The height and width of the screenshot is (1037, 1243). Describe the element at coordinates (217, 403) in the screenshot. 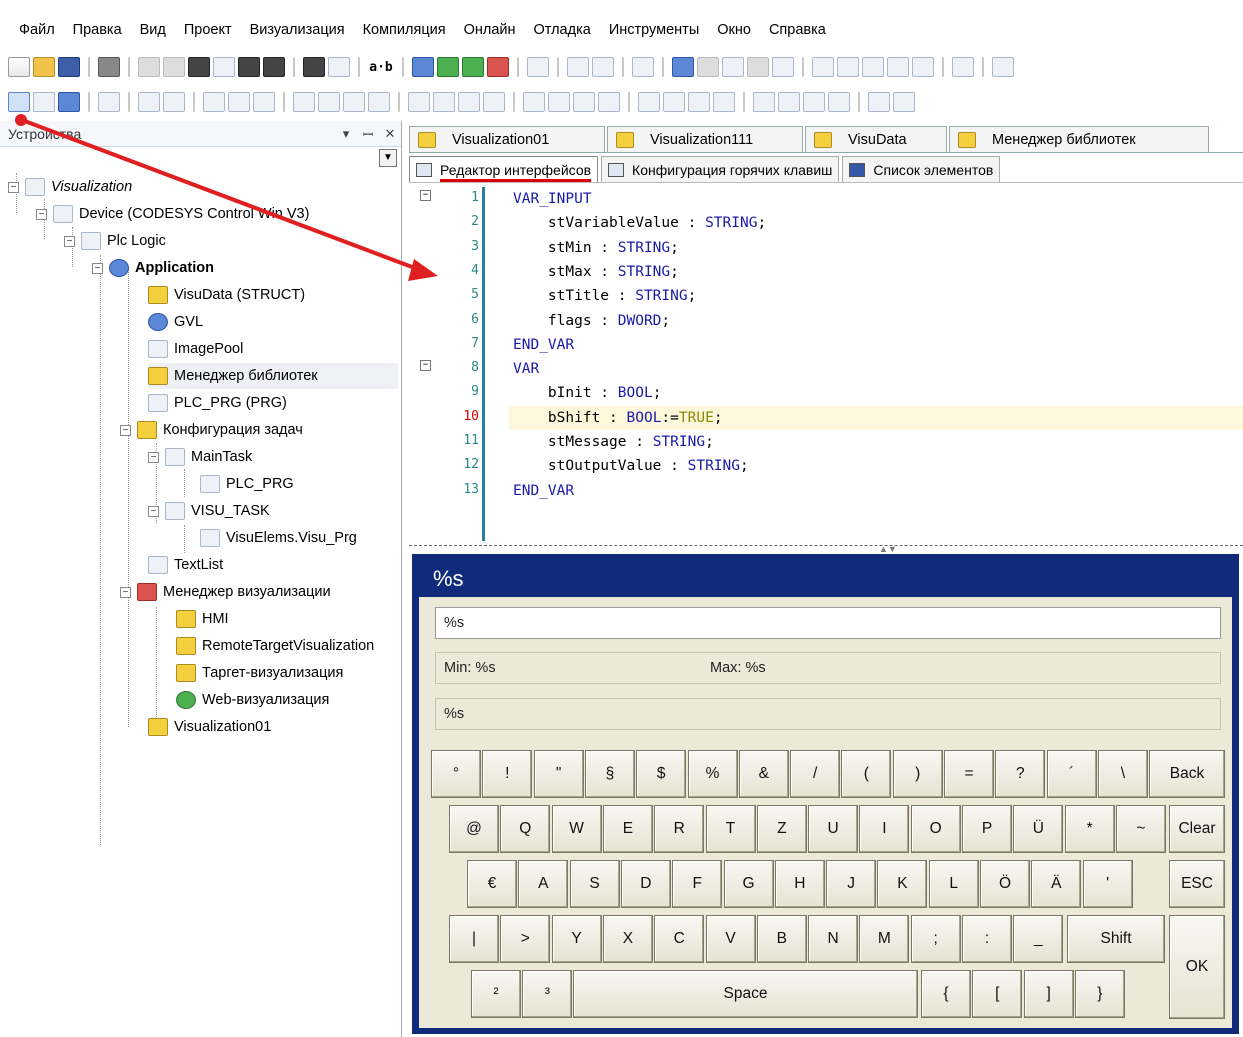

I see `tree-item-plc-prg: PLC_PRG (PRG)` at that location.